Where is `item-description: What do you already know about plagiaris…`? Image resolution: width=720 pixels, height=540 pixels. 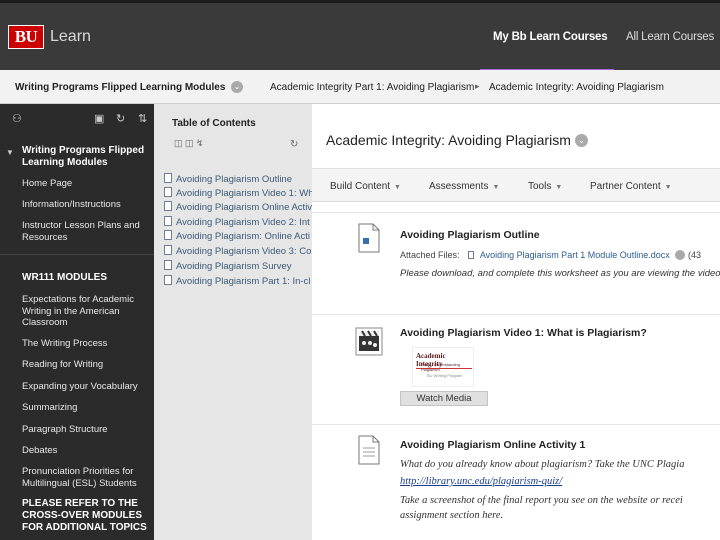 item-description: What do you already know about plagiaris… is located at coordinates (542, 464).